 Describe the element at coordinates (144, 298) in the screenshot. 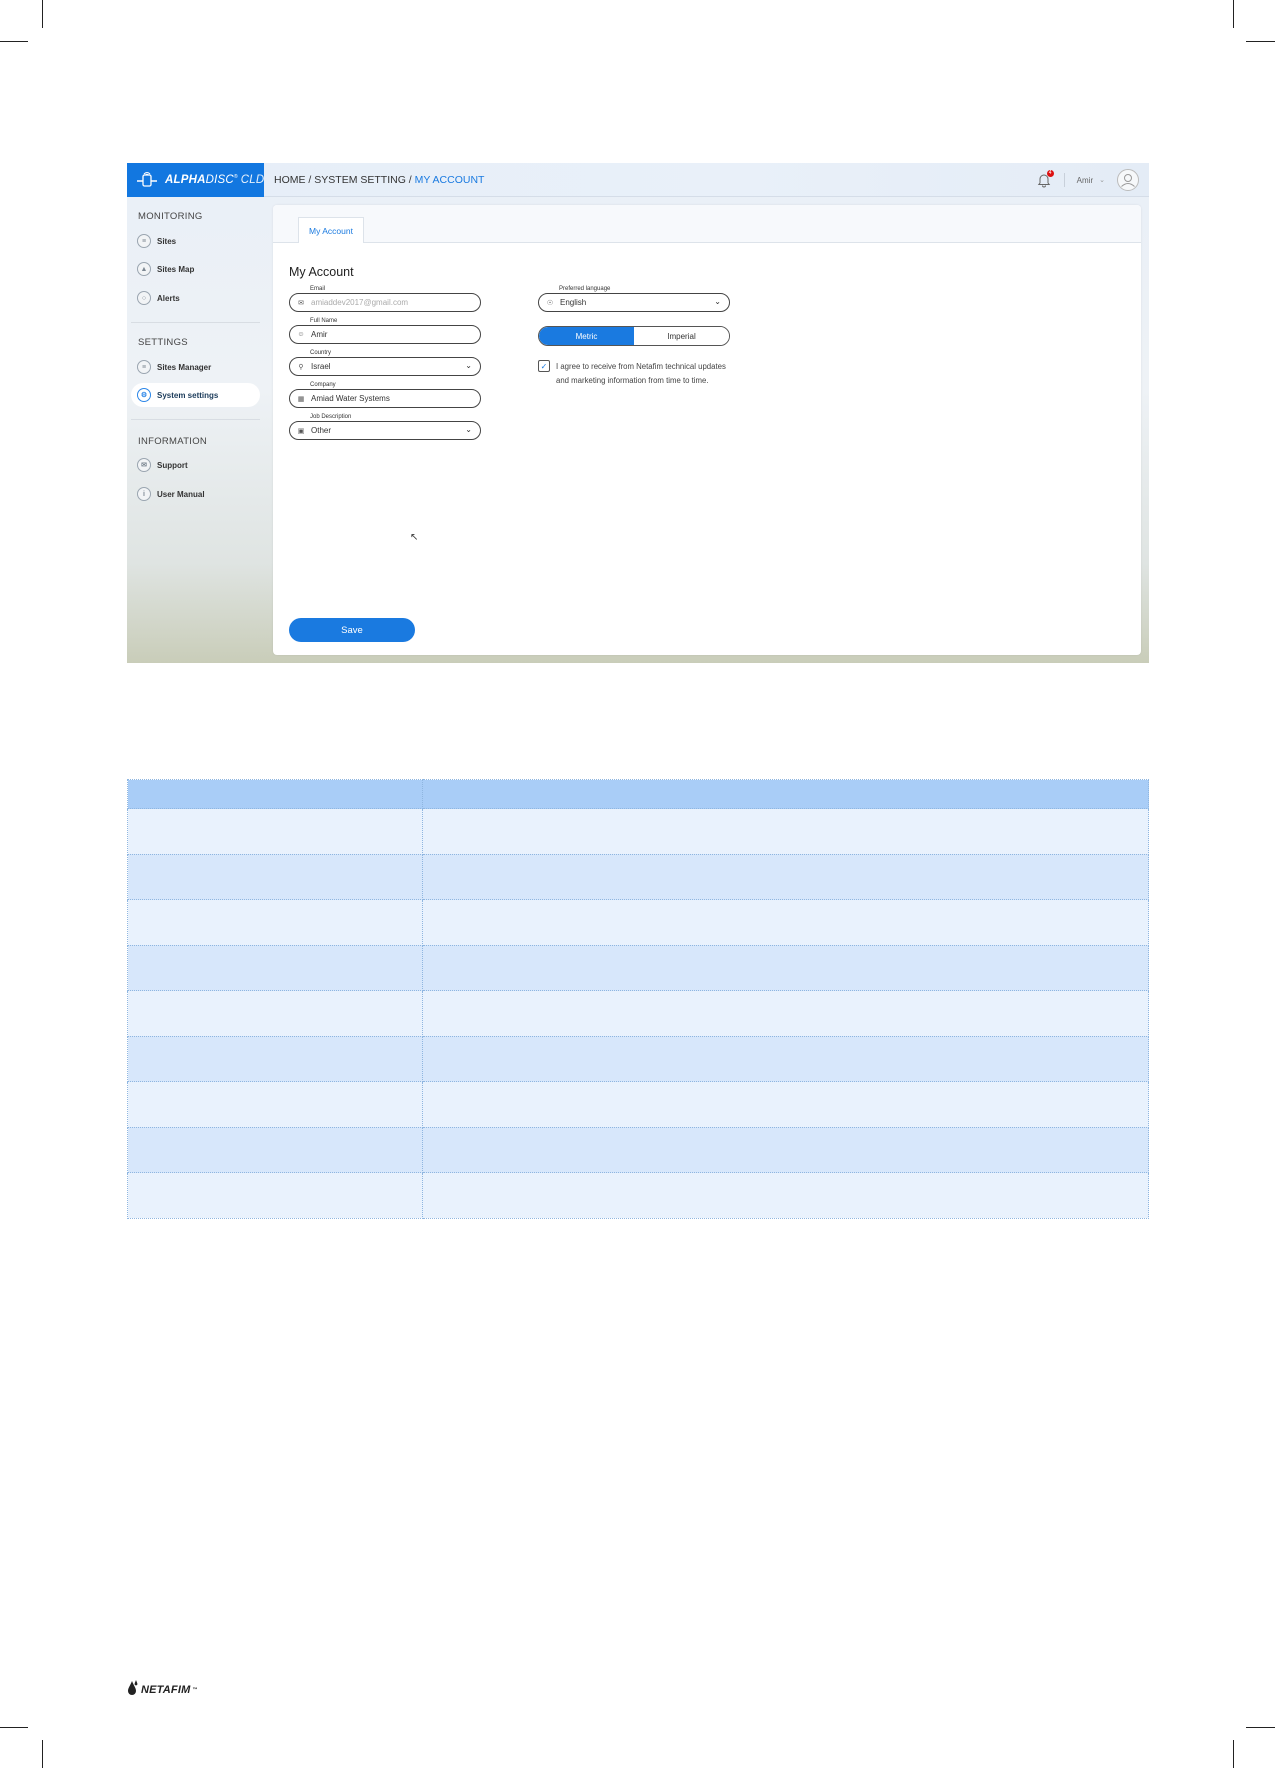

I see `bell-icon: ○` at that location.